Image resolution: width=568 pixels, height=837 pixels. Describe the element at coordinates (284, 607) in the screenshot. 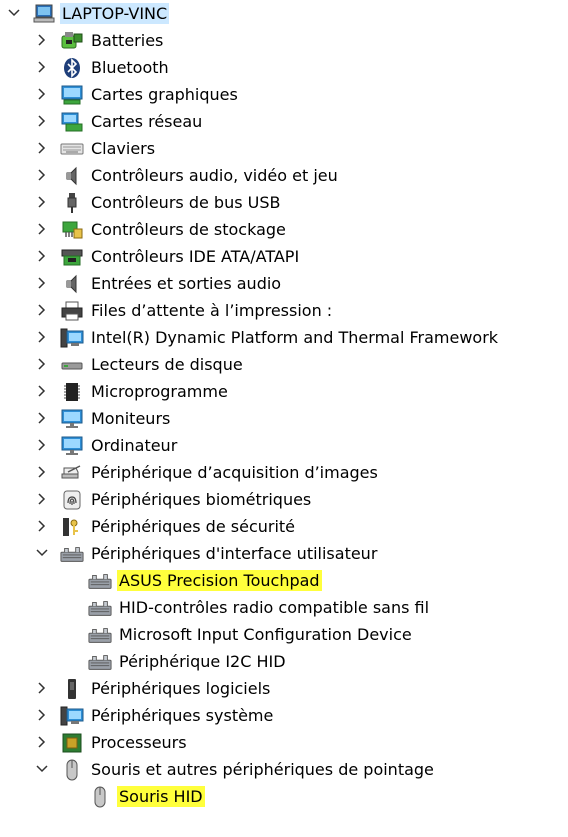

I see `tree-item-hid-controles-radio-compatible-sans-fil: HID-contrôles radio compatible sans fil` at that location.